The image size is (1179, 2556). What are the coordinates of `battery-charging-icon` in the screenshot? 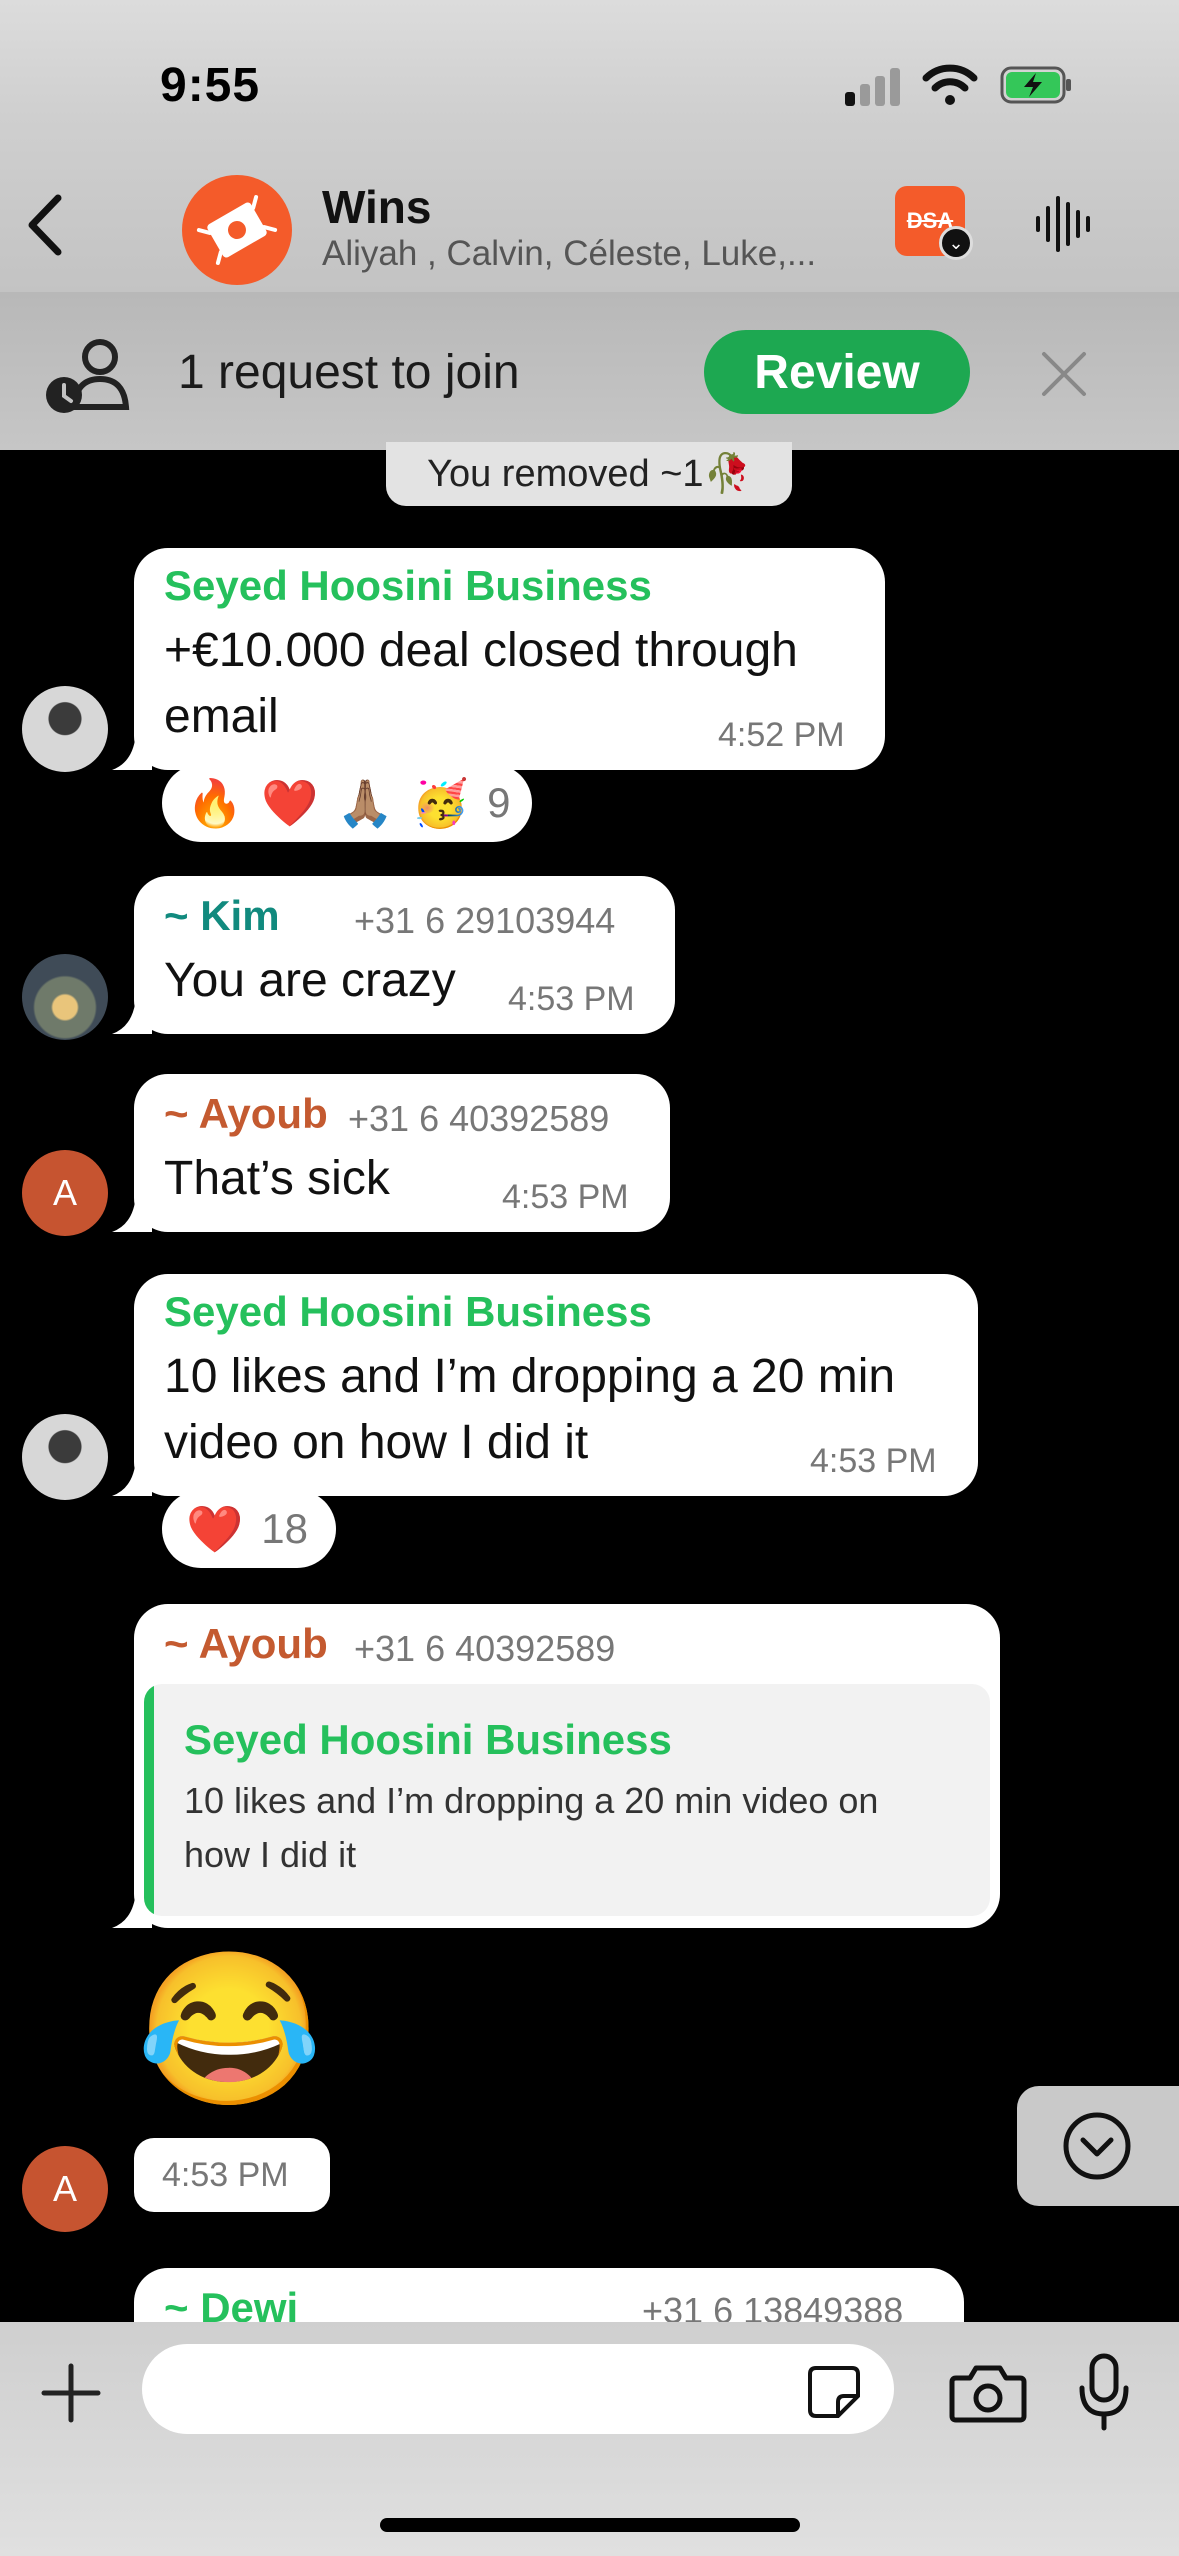 It's located at (1035, 85).